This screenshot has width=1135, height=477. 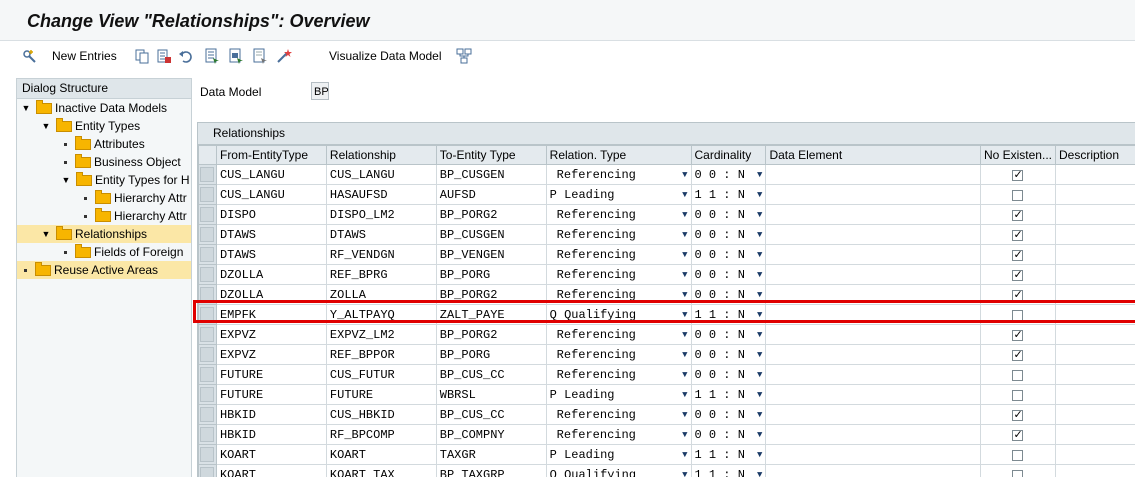 What do you see at coordinates (271, 255) in the screenshot?
I see `from-entity-type-cell: DTAWS` at bounding box center [271, 255].